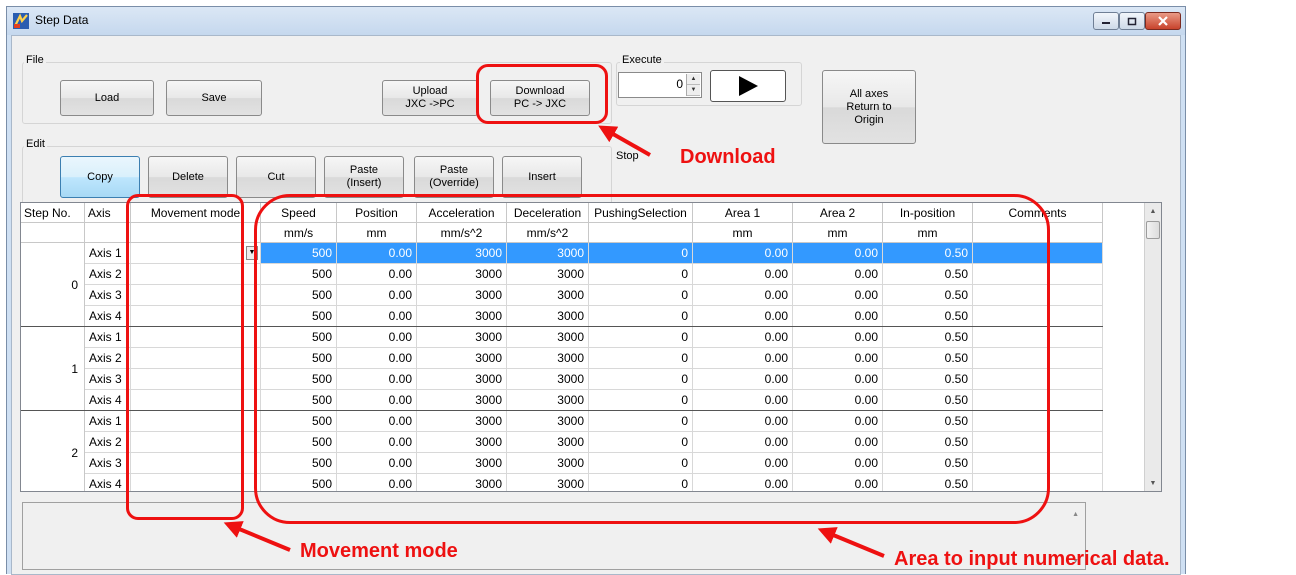  I want to click on movement-mode-annotation: Movement mode, so click(379, 551).